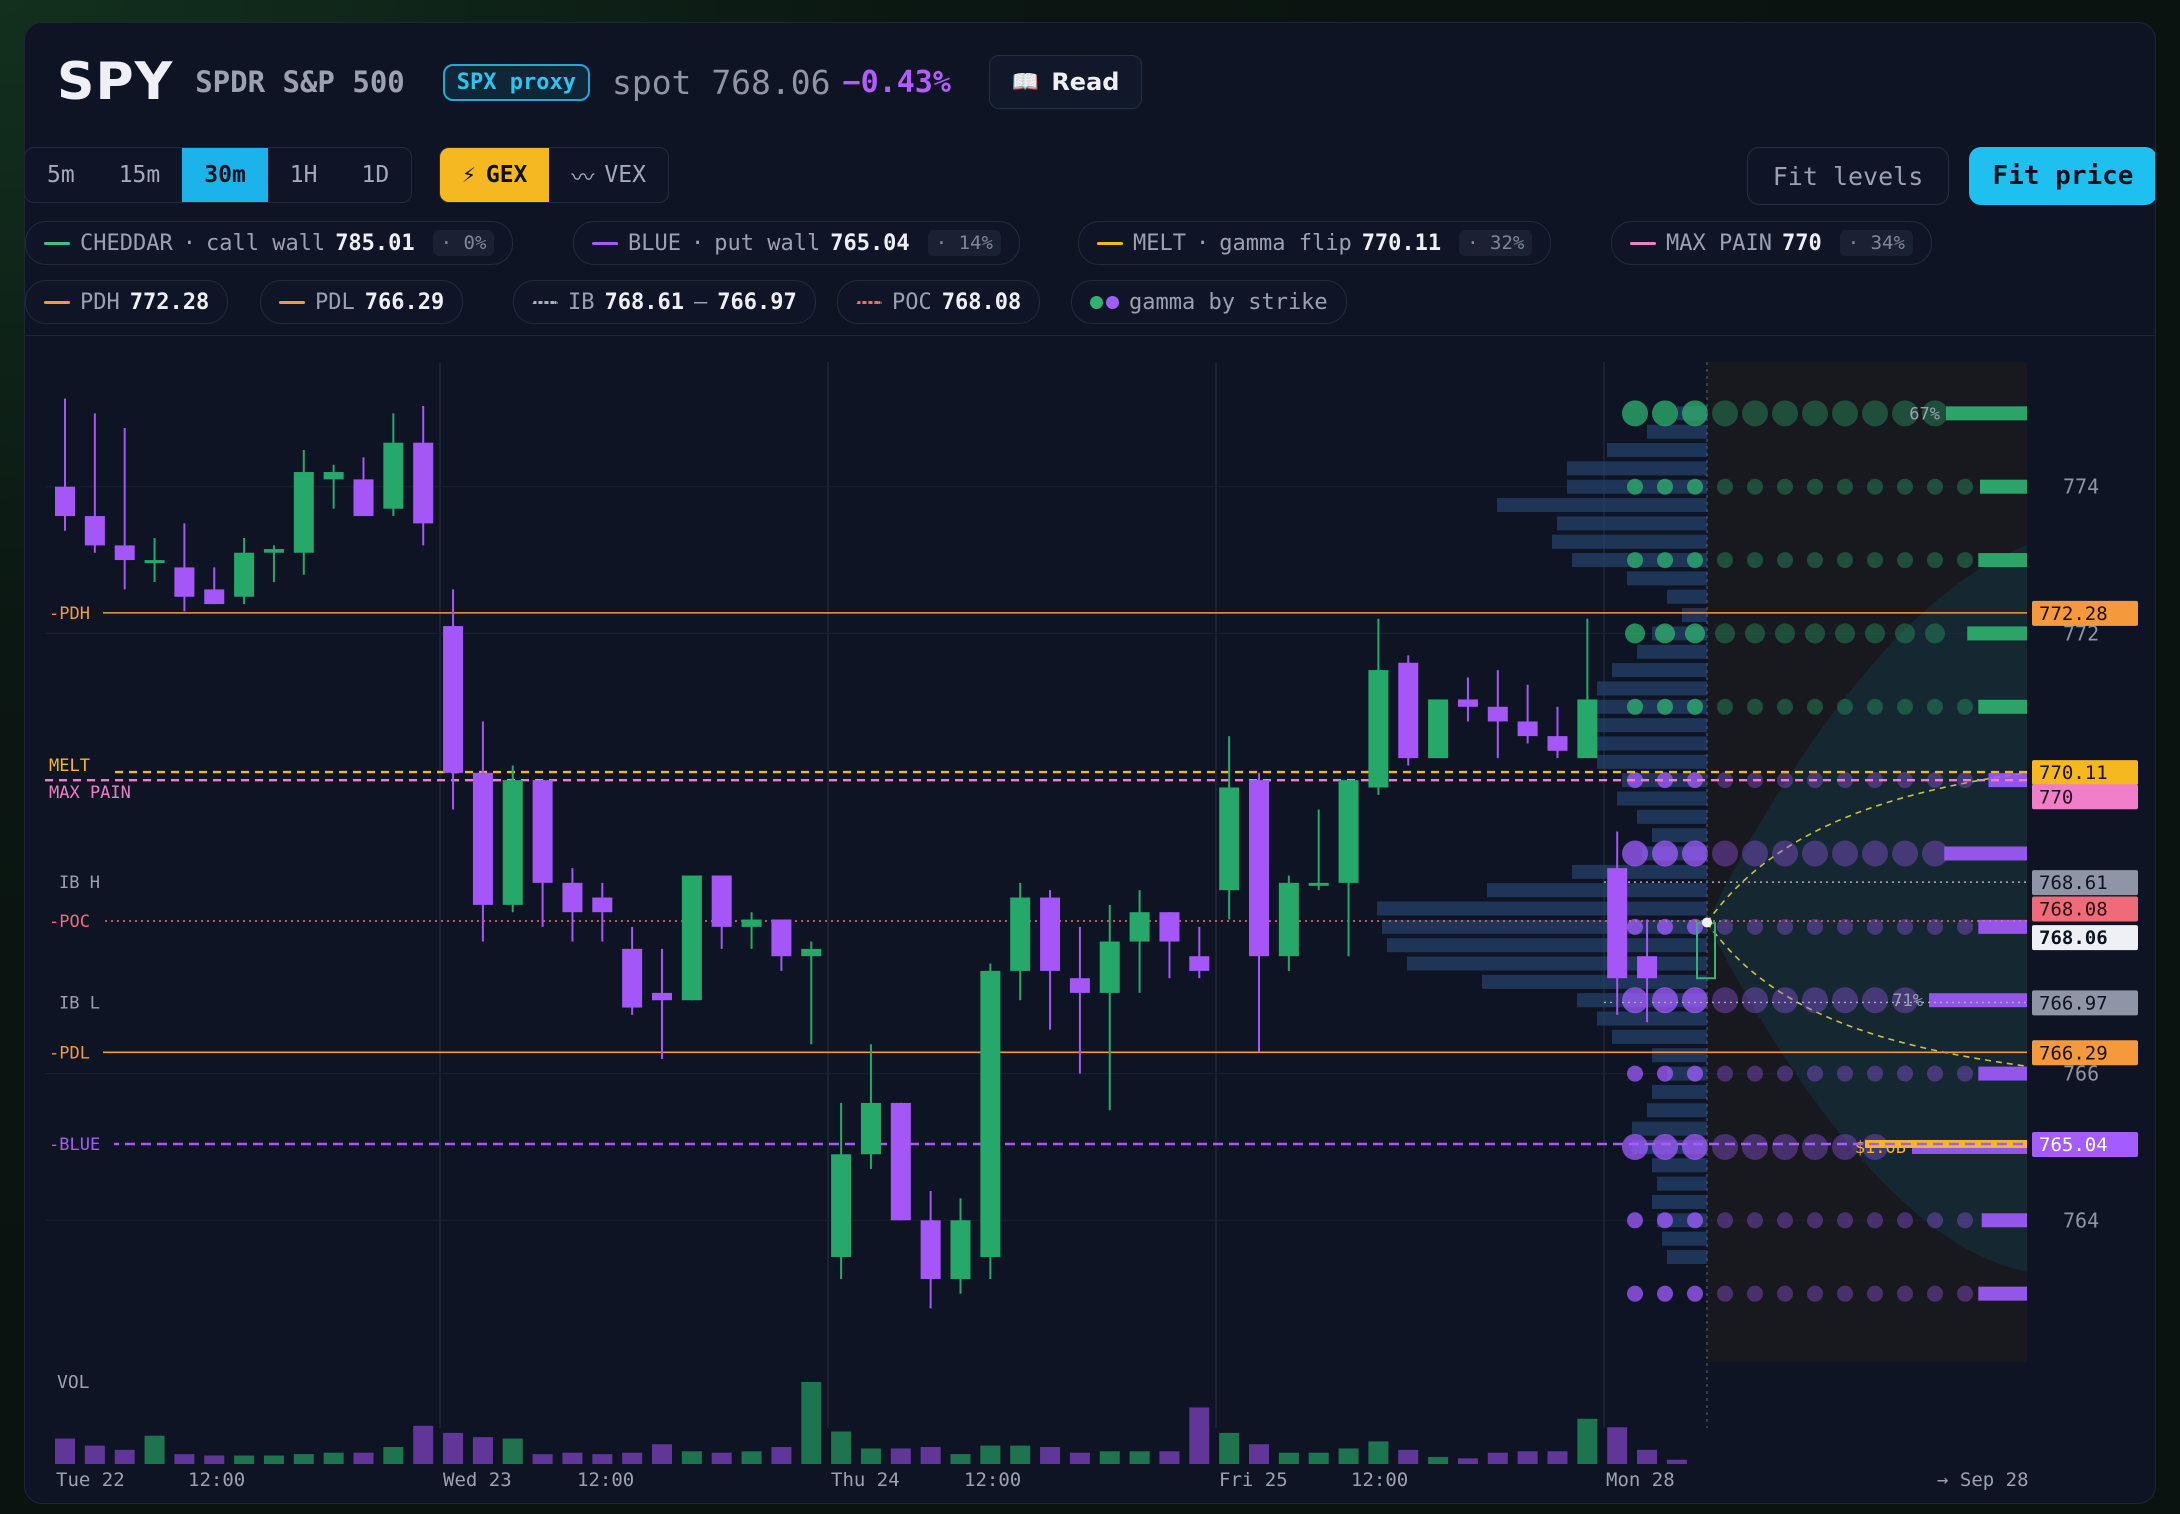  Describe the element at coordinates (90, 793) in the screenshot. I see `max-pain-label: MAX PAIN` at that location.